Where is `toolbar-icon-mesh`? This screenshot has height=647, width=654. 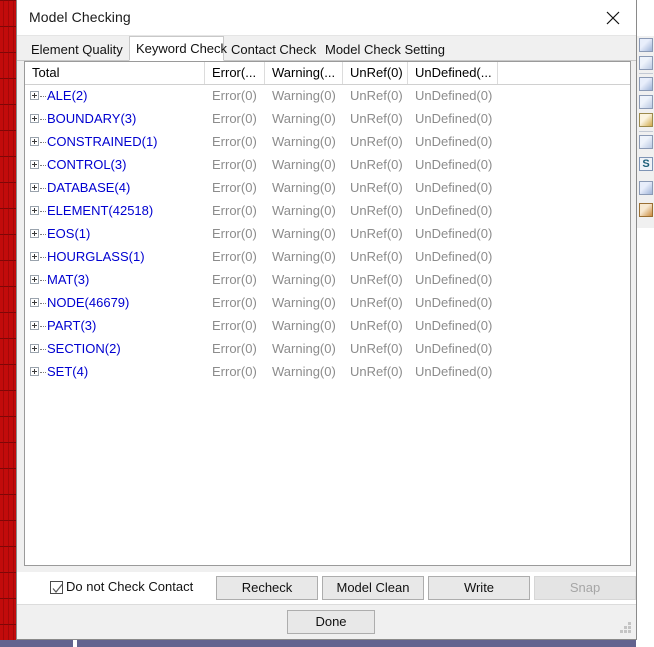 toolbar-icon-mesh is located at coordinates (646, 45).